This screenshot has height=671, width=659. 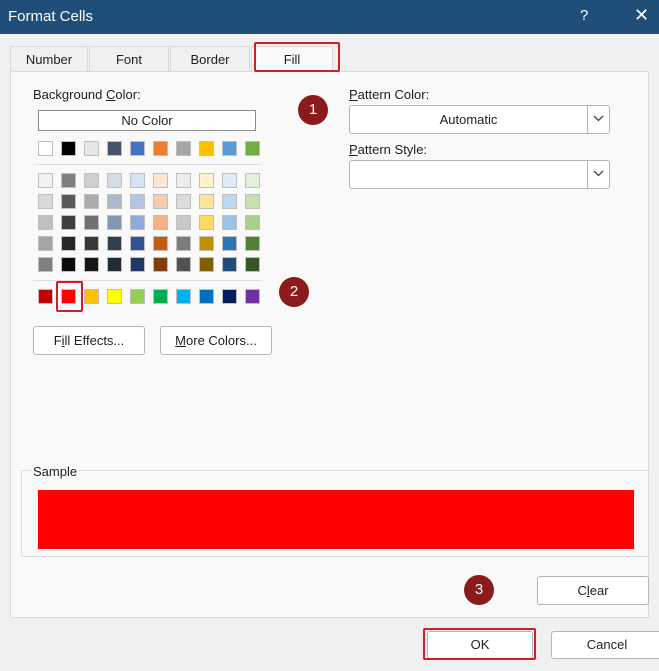 What do you see at coordinates (87, 94) in the screenshot?
I see `background-color-label: Background Color:` at bounding box center [87, 94].